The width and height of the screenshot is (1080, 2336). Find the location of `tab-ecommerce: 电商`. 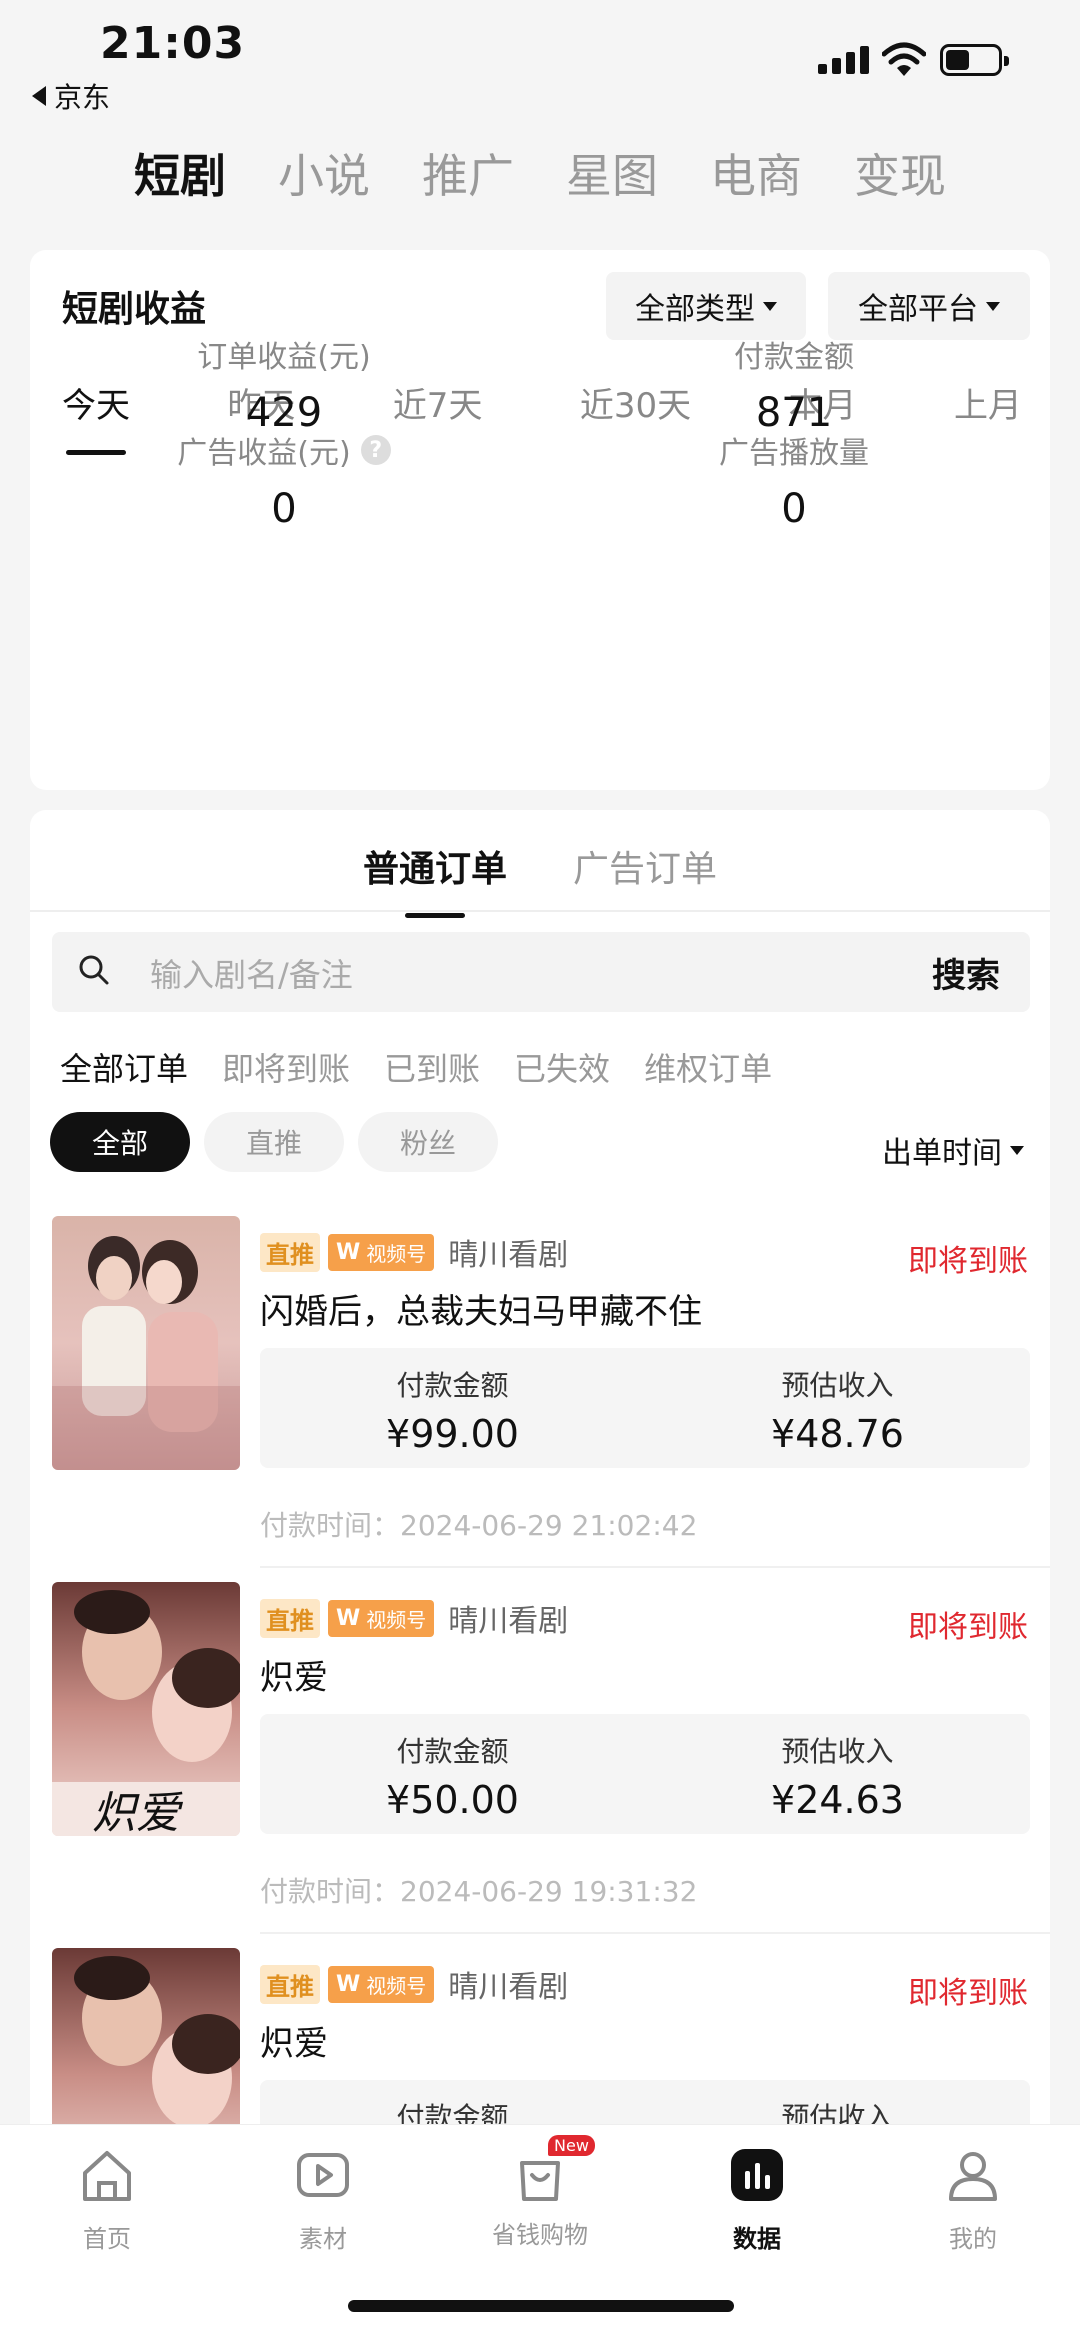

tab-ecommerce: 电商 is located at coordinates (756, 173).